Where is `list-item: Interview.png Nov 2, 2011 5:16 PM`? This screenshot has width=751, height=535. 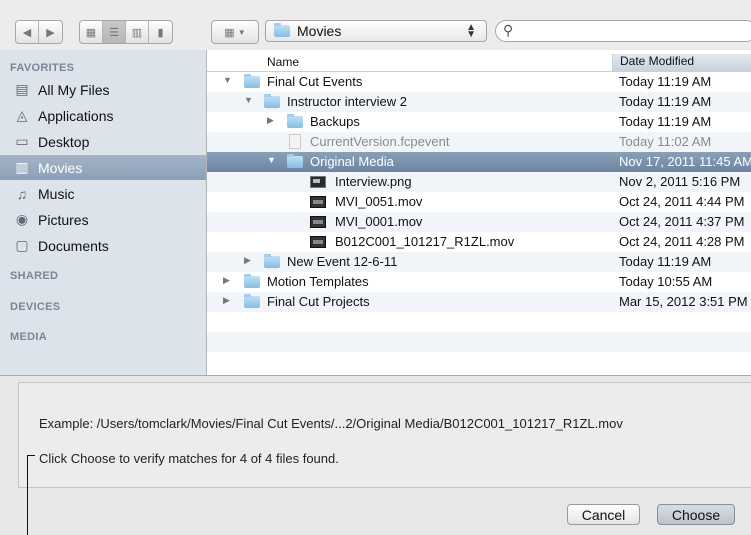 list-item: Interview.png Nov 2, 2011 5:16 PM is located at coordinates (479, 182).